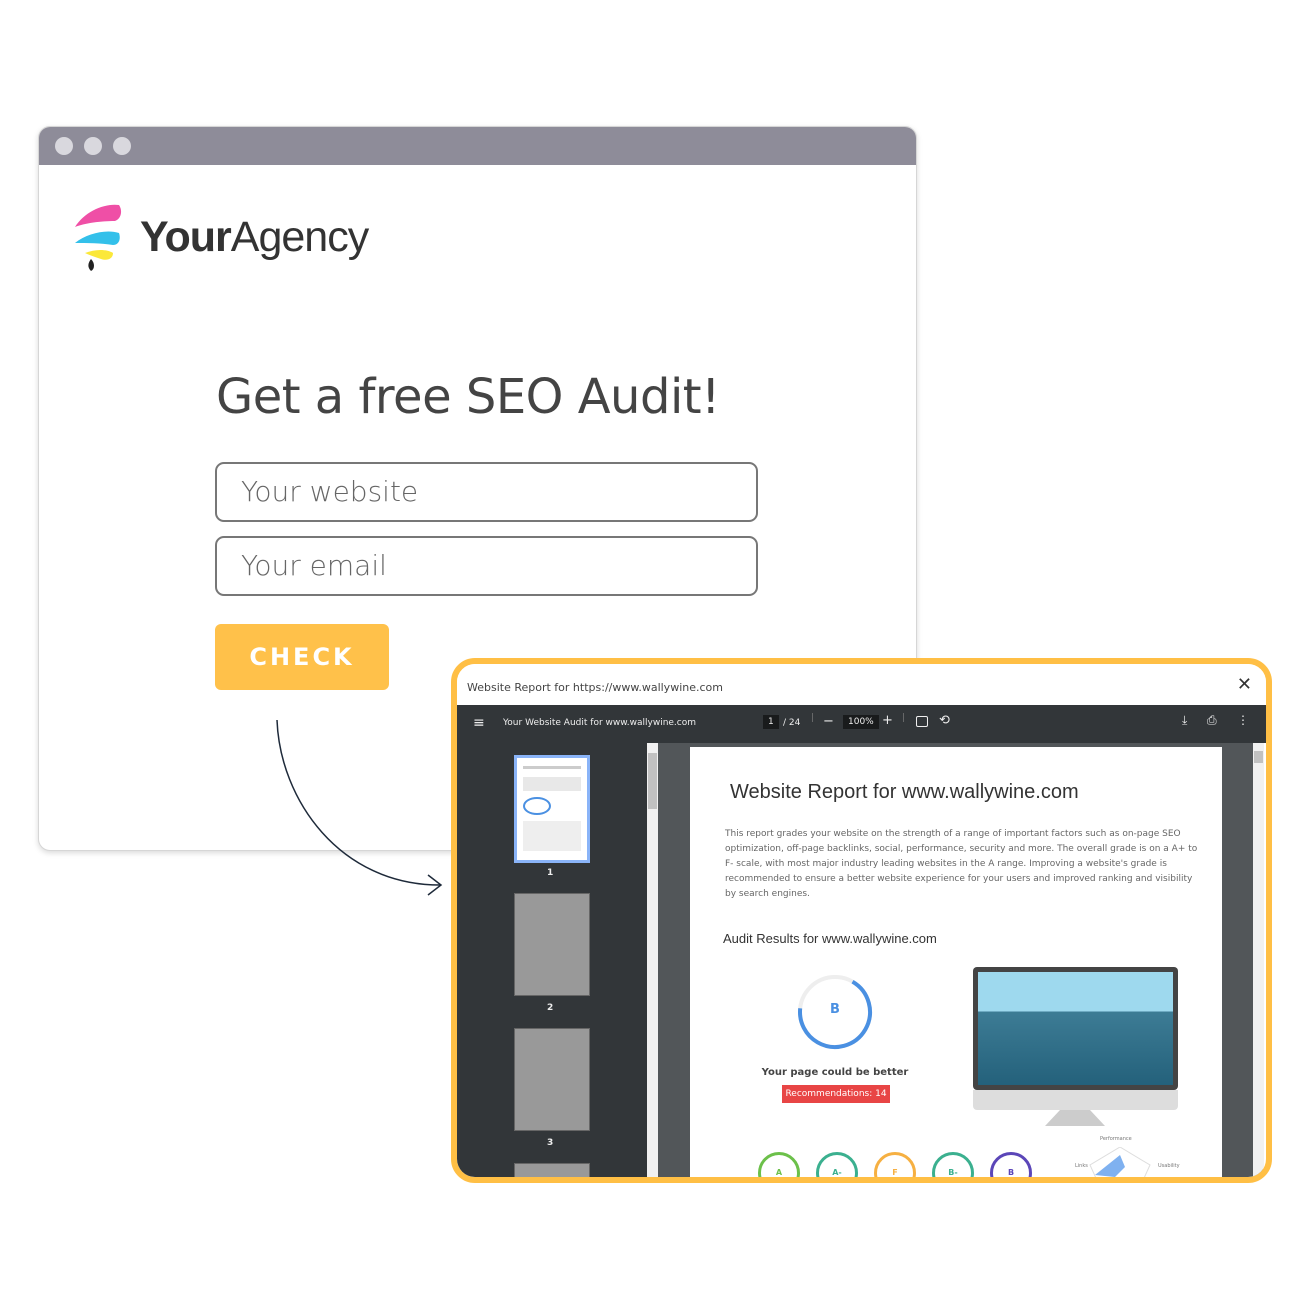 Image resolution: width=1300 pixels, height=1300 pixels. I want to click on page-total: / 24, so click(792, 723).